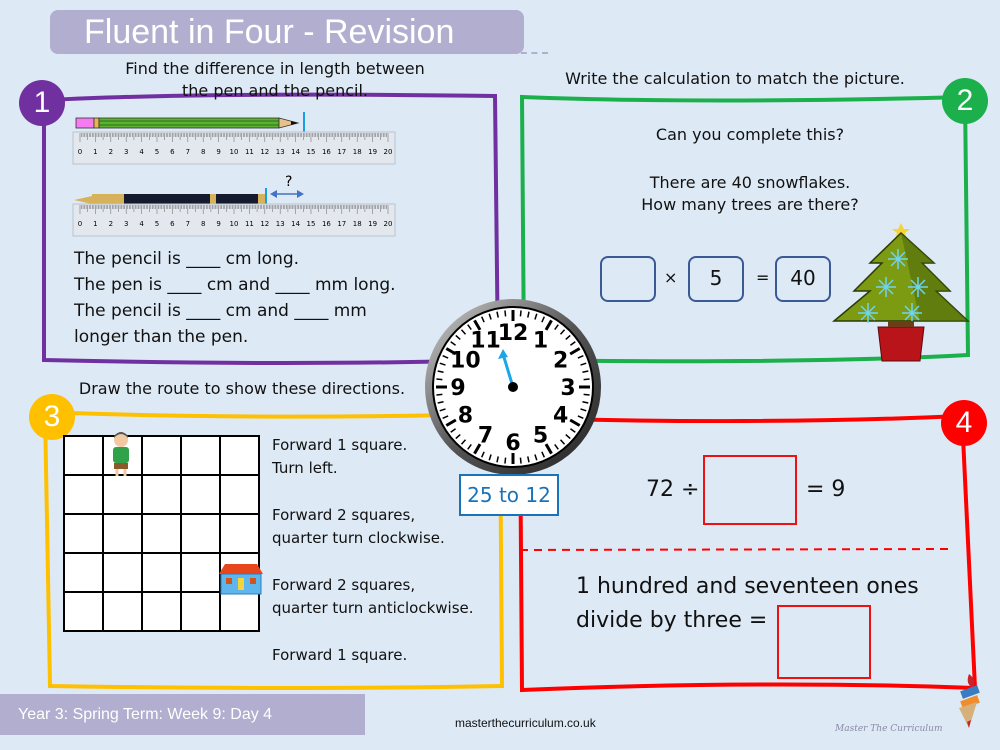  Describe the element at coordinates (388, 224) in the screenshot. I see `ruler-label: 20` at that location.